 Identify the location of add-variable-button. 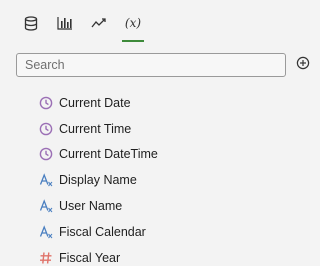
(303, 64).